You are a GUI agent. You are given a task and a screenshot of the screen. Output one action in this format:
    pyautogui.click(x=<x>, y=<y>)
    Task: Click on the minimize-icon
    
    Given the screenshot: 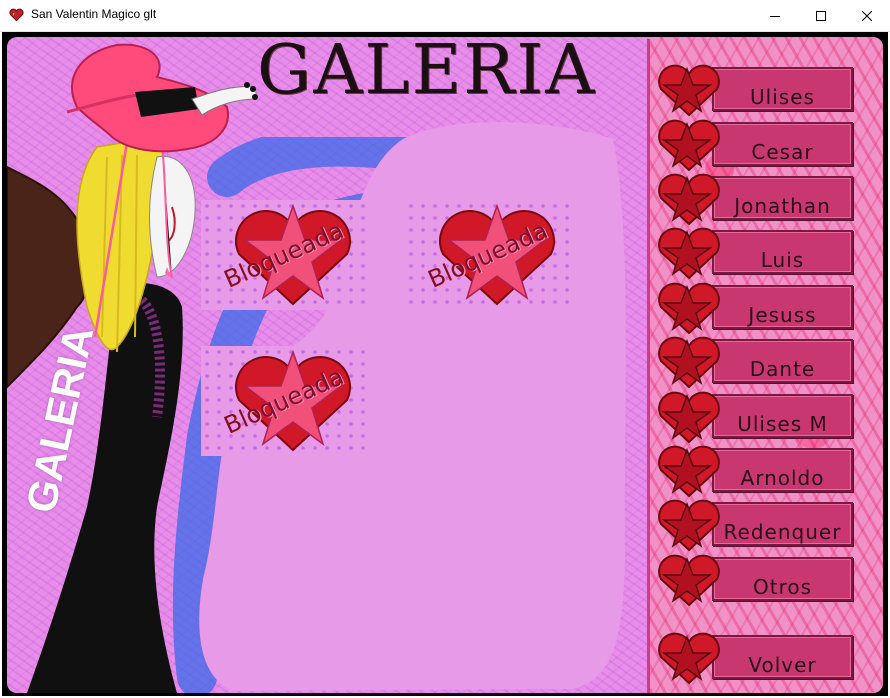 What is the action you would take?
    pyautogui.click(x=775, y=16)
    